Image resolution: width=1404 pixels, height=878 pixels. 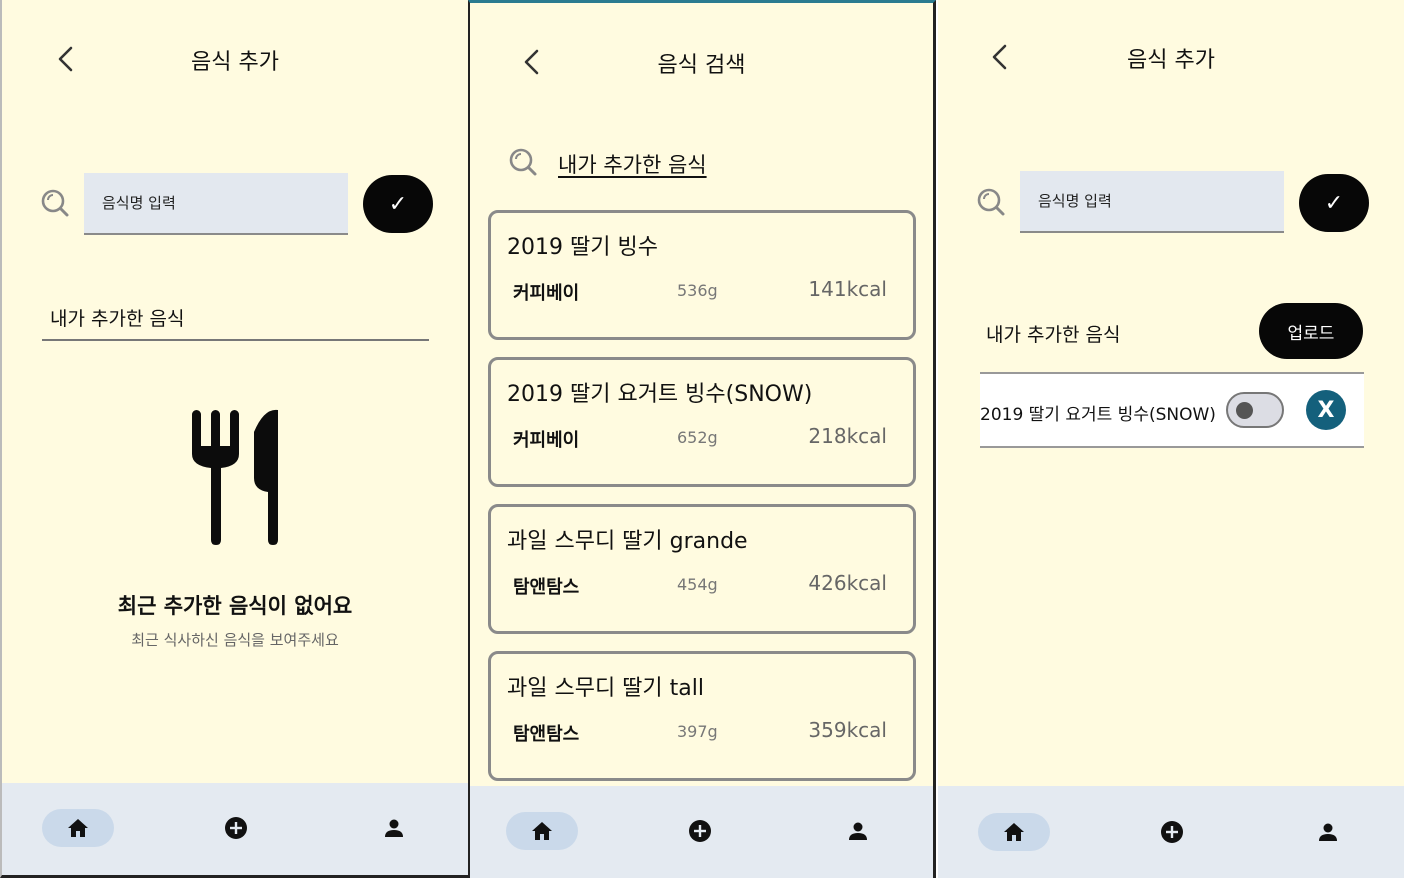 I want to click on food-name: 2019 딸기 빙수, so click(x=582, y=247).